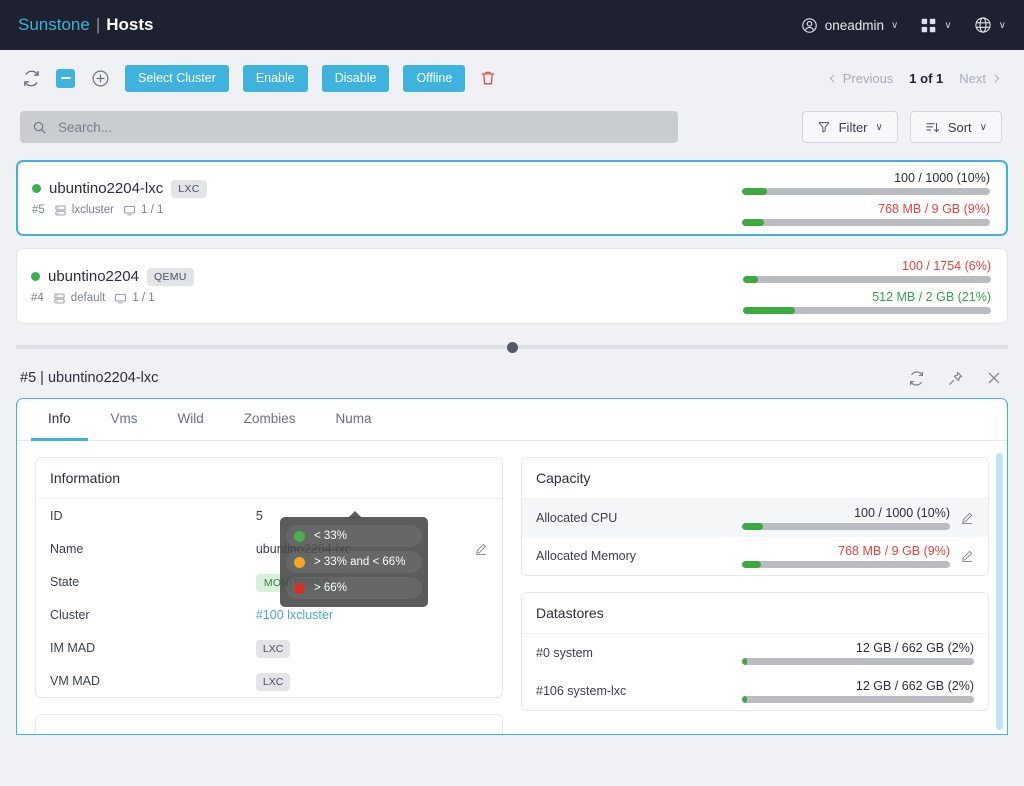 The width and height of the screenshot is (1024, 786). What do you see at coordinates (854, 25) in the screenshot?
I see `user-name-label: oneadmin` at bounding box center [854, 25].